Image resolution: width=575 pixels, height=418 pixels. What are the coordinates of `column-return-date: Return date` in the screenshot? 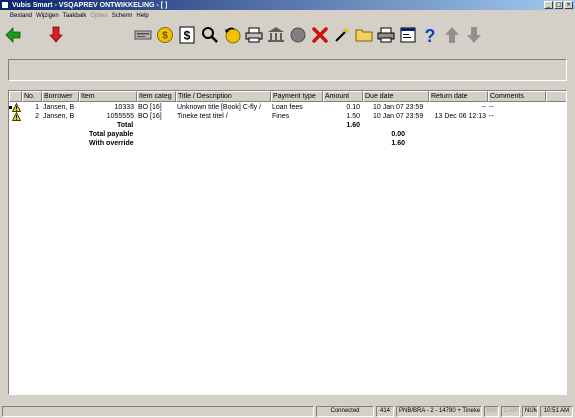 It's located at (458, 96).